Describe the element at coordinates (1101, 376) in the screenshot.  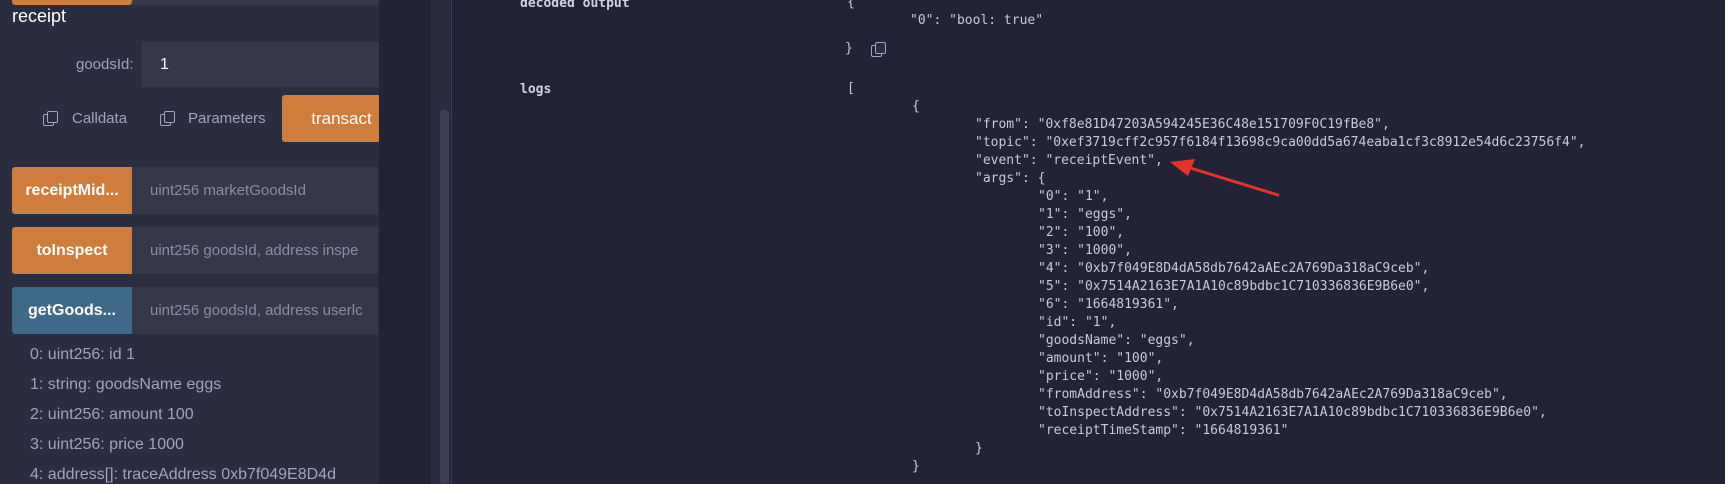
I see `log-line: "price": "1000",` at that location.